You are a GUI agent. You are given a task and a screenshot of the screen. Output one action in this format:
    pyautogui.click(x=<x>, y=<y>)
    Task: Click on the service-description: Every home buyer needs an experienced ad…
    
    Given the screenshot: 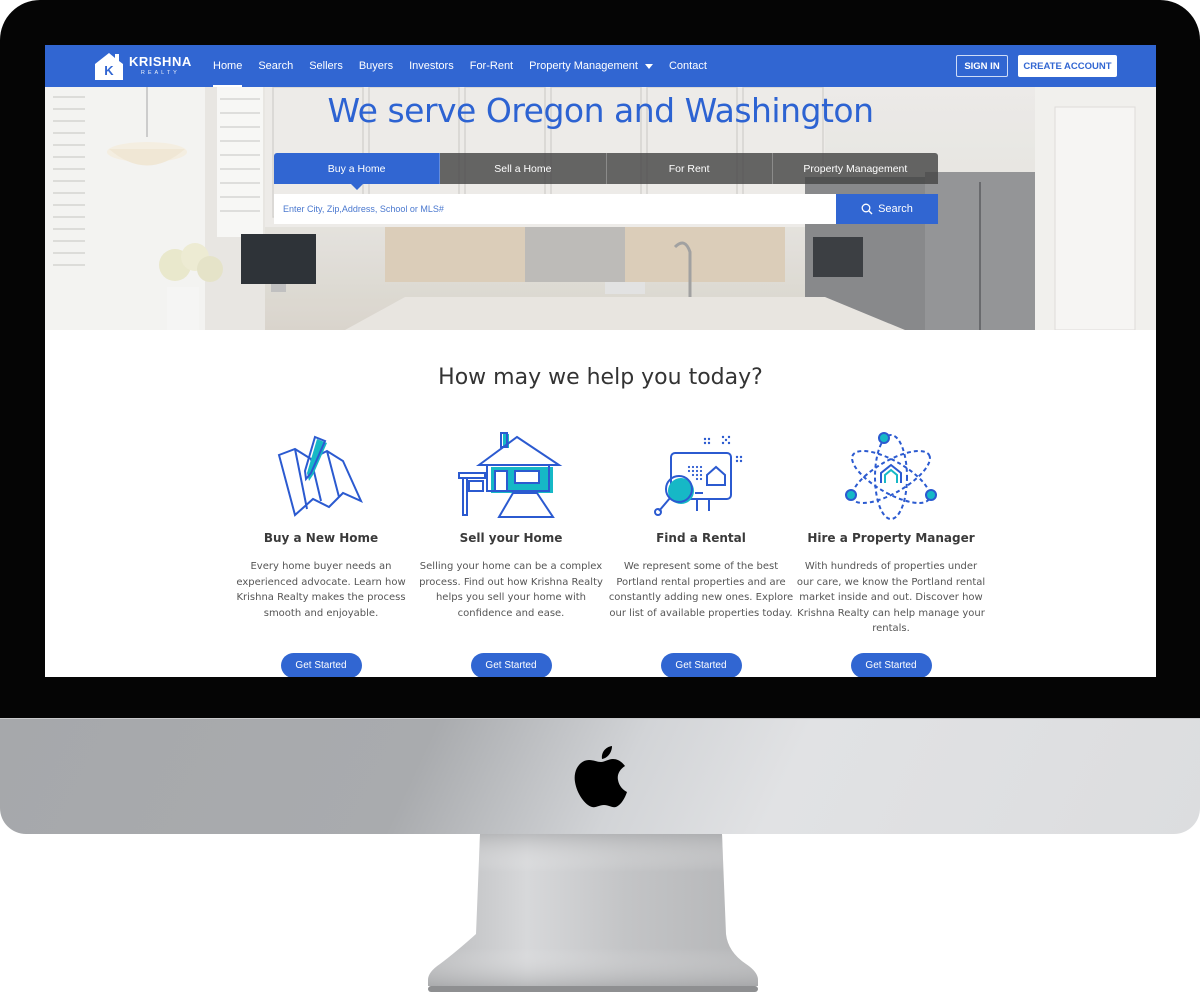 What is the action you would take?
    pyautogui.click(x=321, y=590)
    